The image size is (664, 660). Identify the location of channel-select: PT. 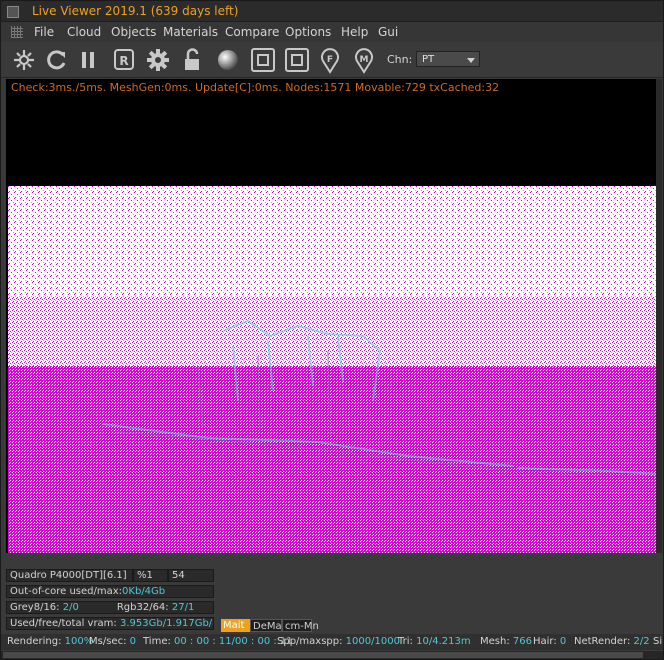
(448, 59).